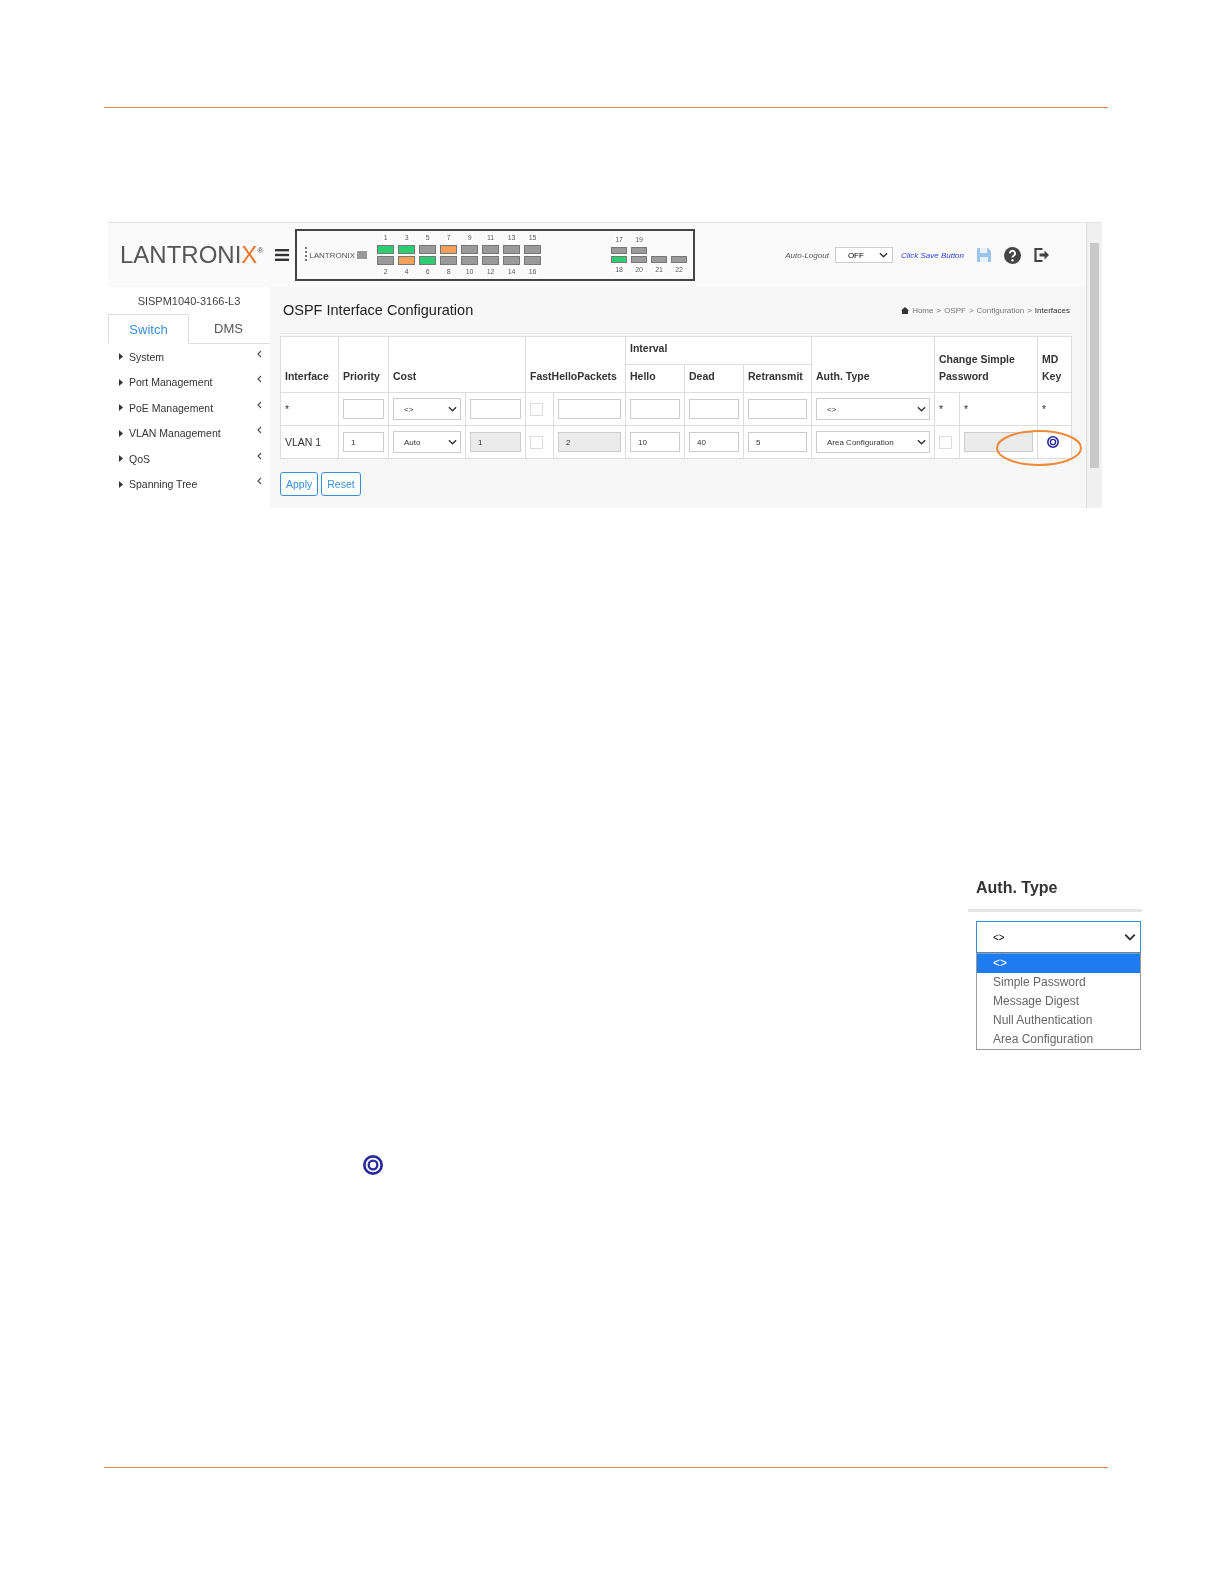  What do you see at coordinates (986, 364) in the screenshot?
I see `column-header: Change Simple Password` at bounding box center [986, 364].